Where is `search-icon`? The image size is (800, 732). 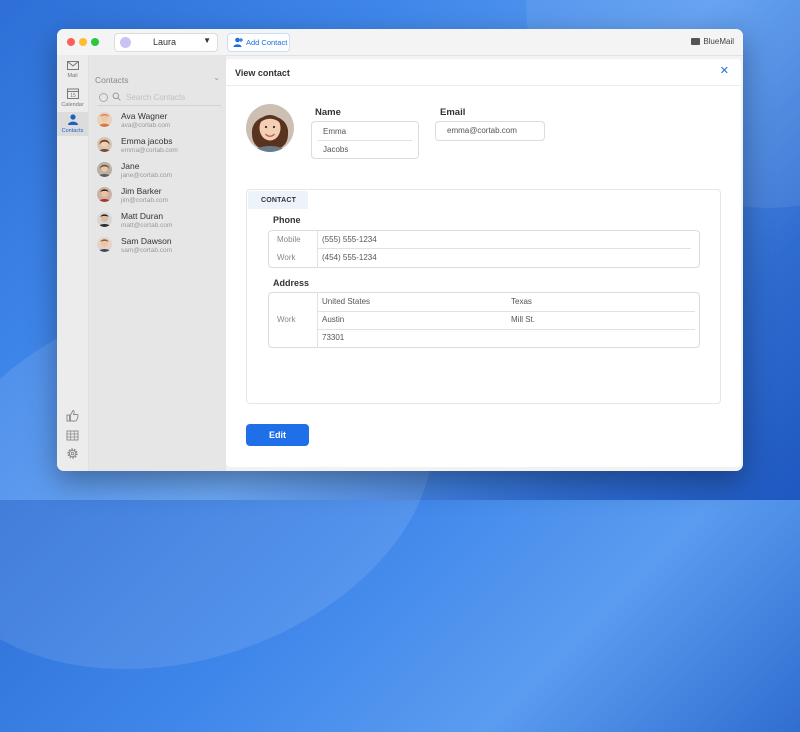 search-icon is located at coordinates (116, 96).